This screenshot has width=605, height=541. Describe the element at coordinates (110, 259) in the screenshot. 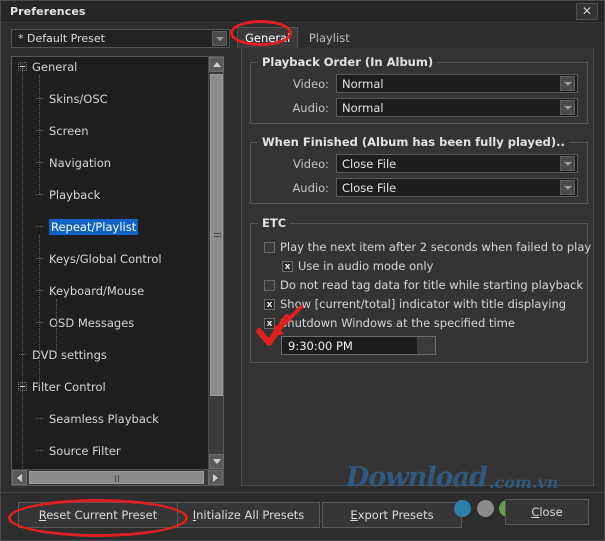

I see `tree-item: Keys/Global Control` at that location.